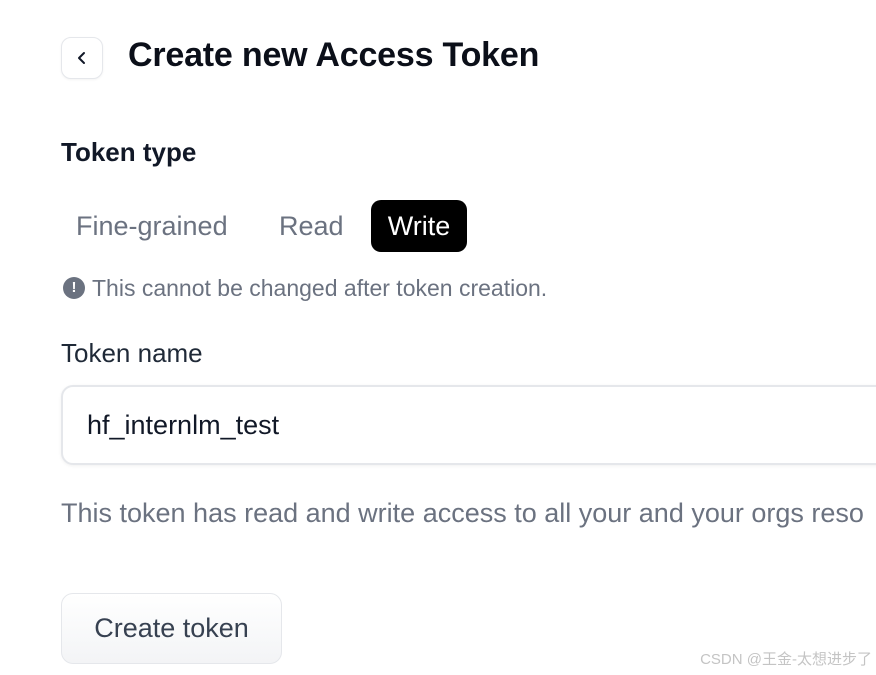 The width and height of the screenshot is (876, 675). I want to click on token-name-label: Token name, so click(132, 353).